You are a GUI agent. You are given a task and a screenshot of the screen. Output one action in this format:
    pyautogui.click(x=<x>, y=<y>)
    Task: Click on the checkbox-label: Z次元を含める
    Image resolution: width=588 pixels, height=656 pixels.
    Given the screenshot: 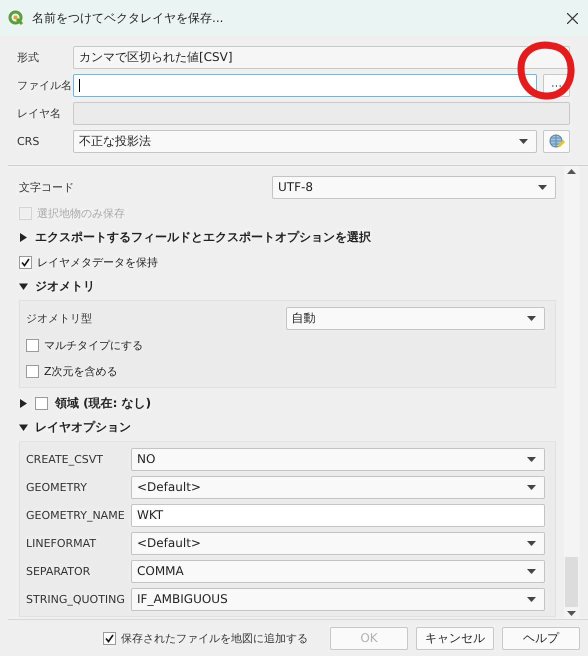 What is the action you would take?
    pyautogui.click(x=81, y=371)
    